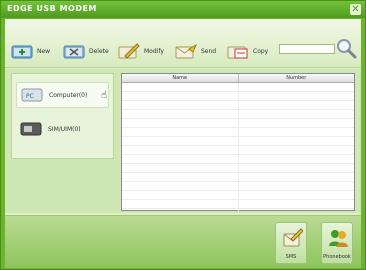 The height and width of the screenshot is (270, 366). What do you see at coordinates (186, 51) in the screenshot?
I see `send-icon` at bounding box center [186, 51].